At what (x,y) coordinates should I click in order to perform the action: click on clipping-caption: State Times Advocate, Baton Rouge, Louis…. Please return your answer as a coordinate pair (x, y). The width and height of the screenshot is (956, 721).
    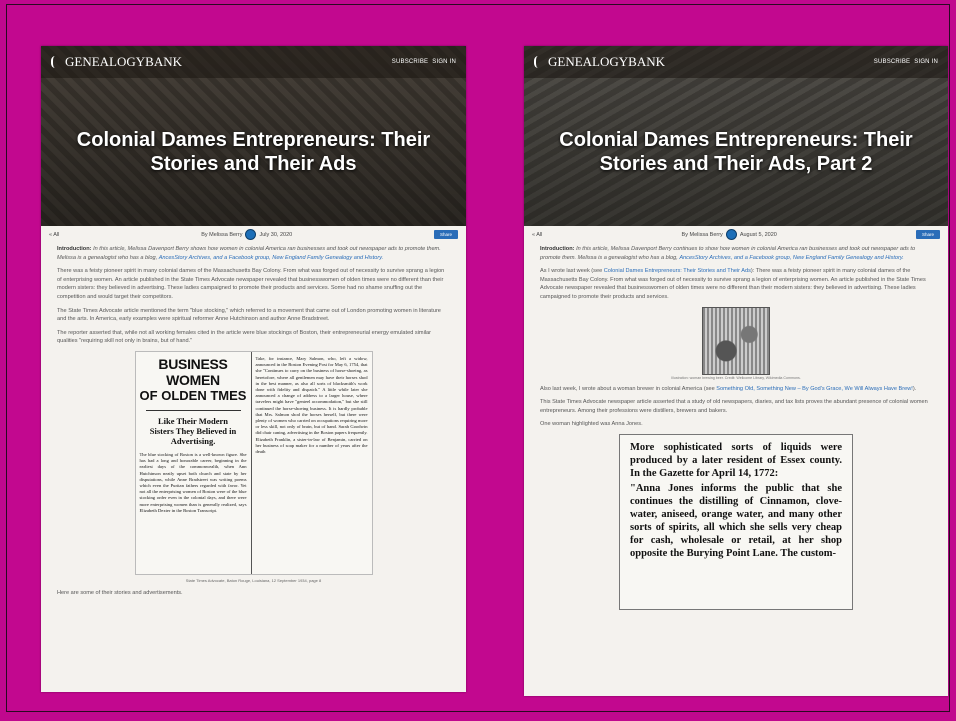
    Looking at the image, I should click on (253, 580).